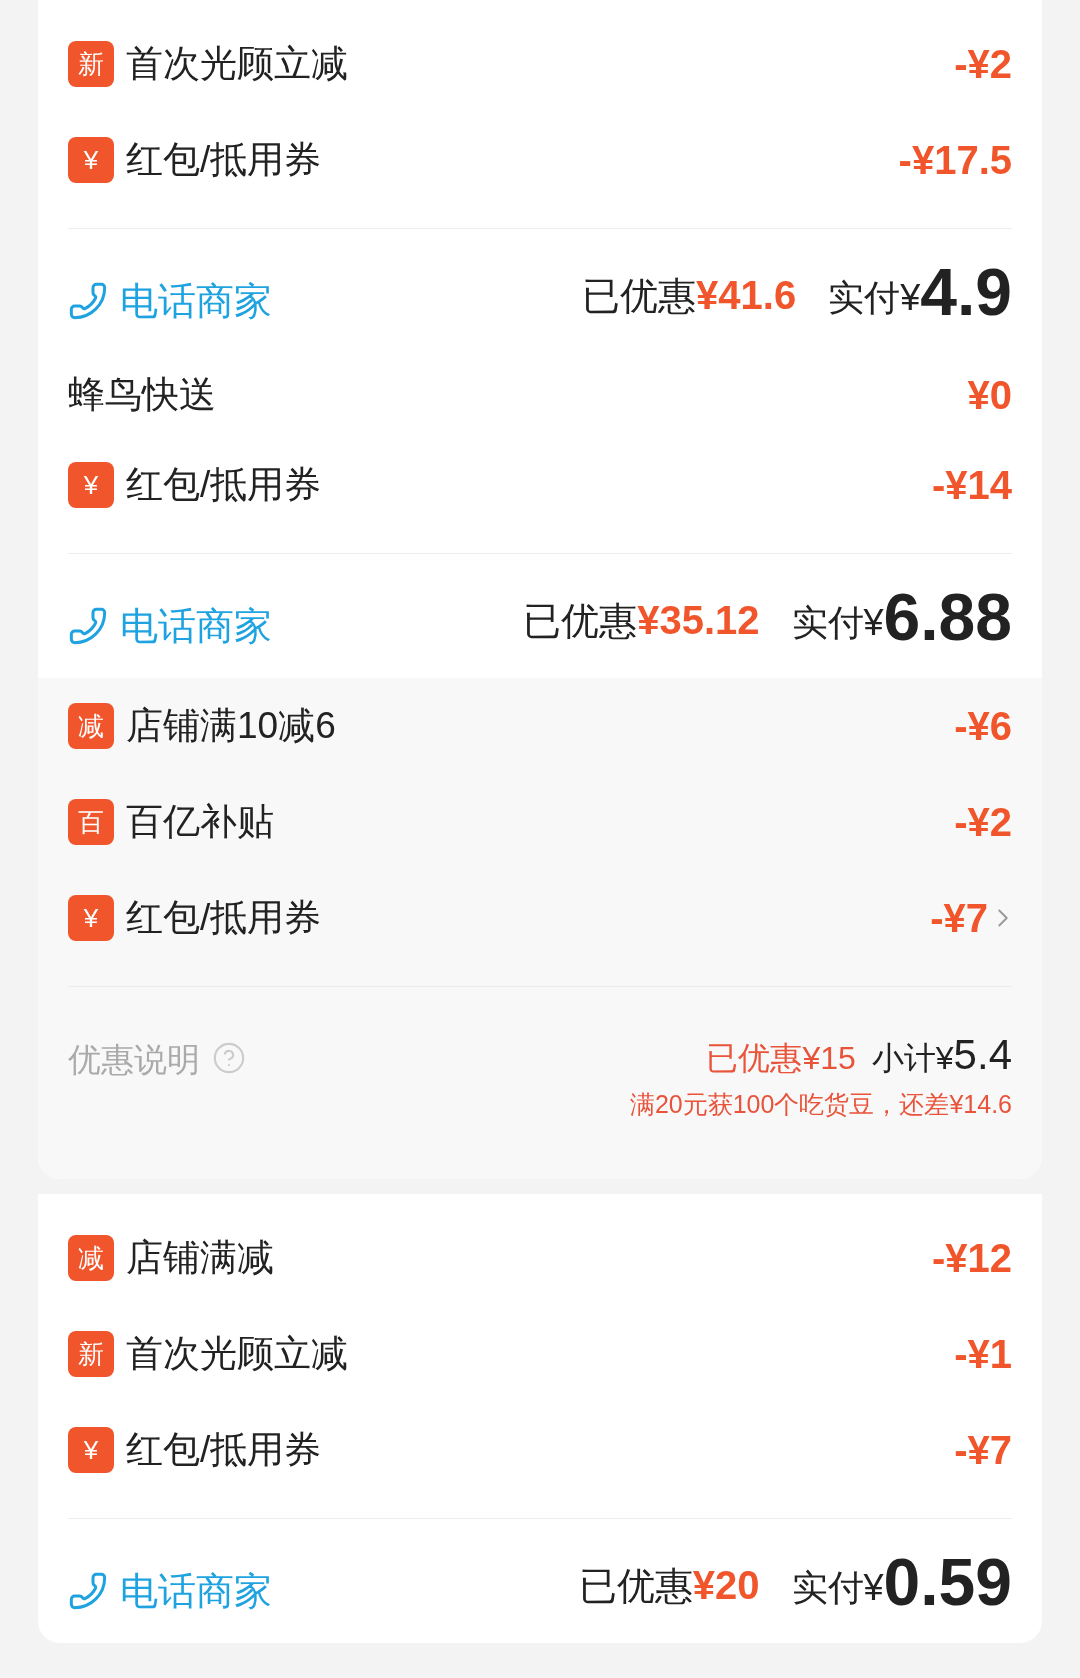  Describe the element at coordinates (971, 1258) in the screenshot. I see `discount-amount: -¥12` at that location.